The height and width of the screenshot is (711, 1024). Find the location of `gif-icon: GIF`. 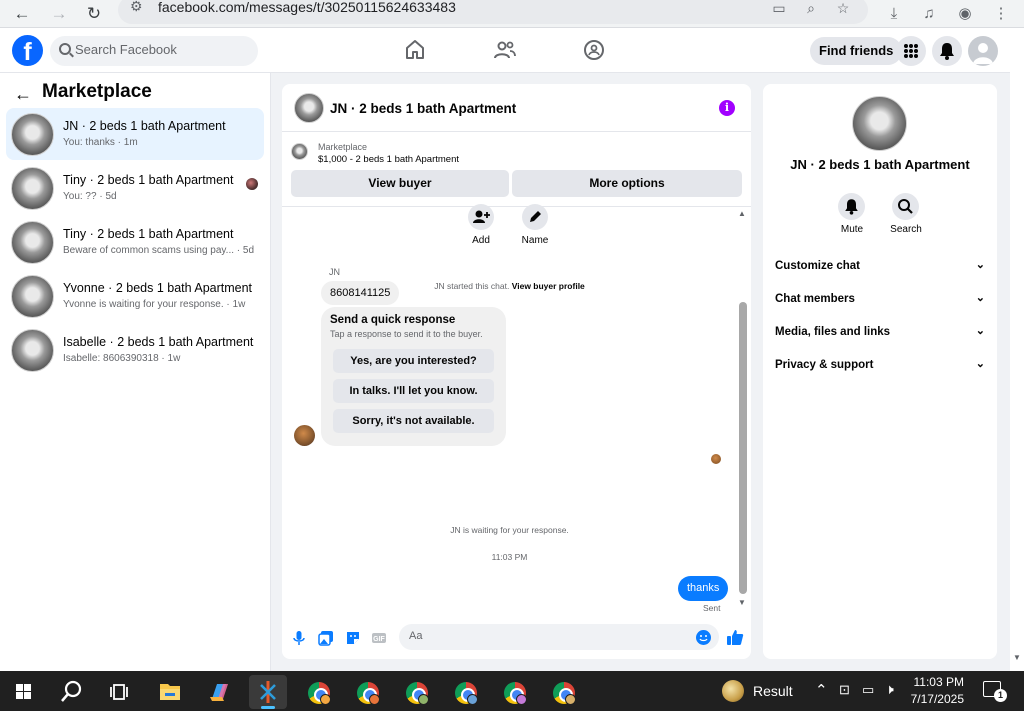

gif-icon: GIF is located at coordinates (379, 638).